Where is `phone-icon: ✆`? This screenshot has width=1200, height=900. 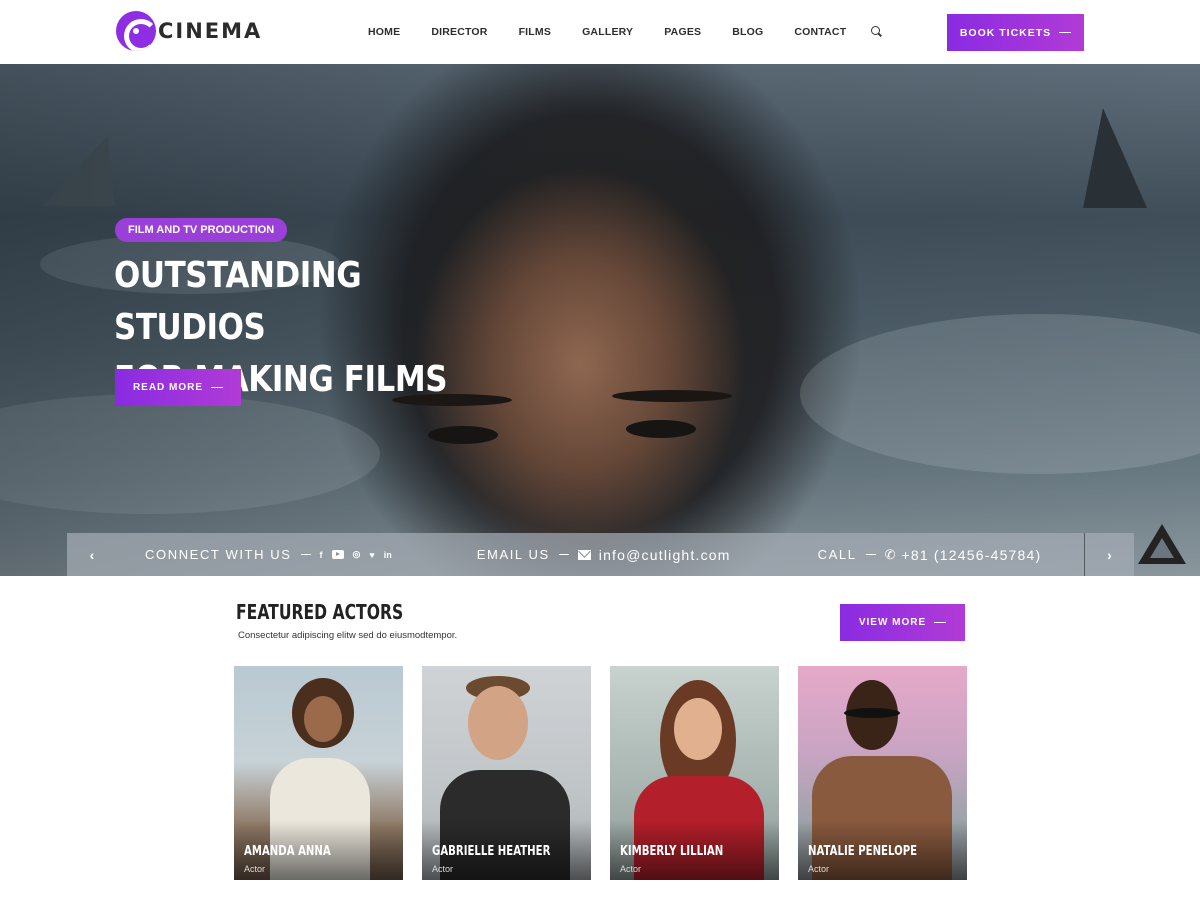
phone-icon: ✆ is located at coordinates (890, 554).